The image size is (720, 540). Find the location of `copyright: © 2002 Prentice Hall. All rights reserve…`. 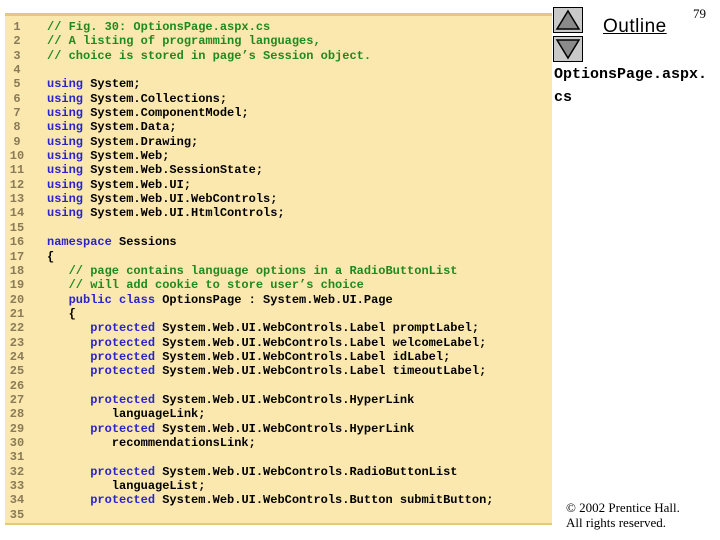

copyright: © 2002 Prentice Hall. All rights reserve… is located at coordinates (623, 515).